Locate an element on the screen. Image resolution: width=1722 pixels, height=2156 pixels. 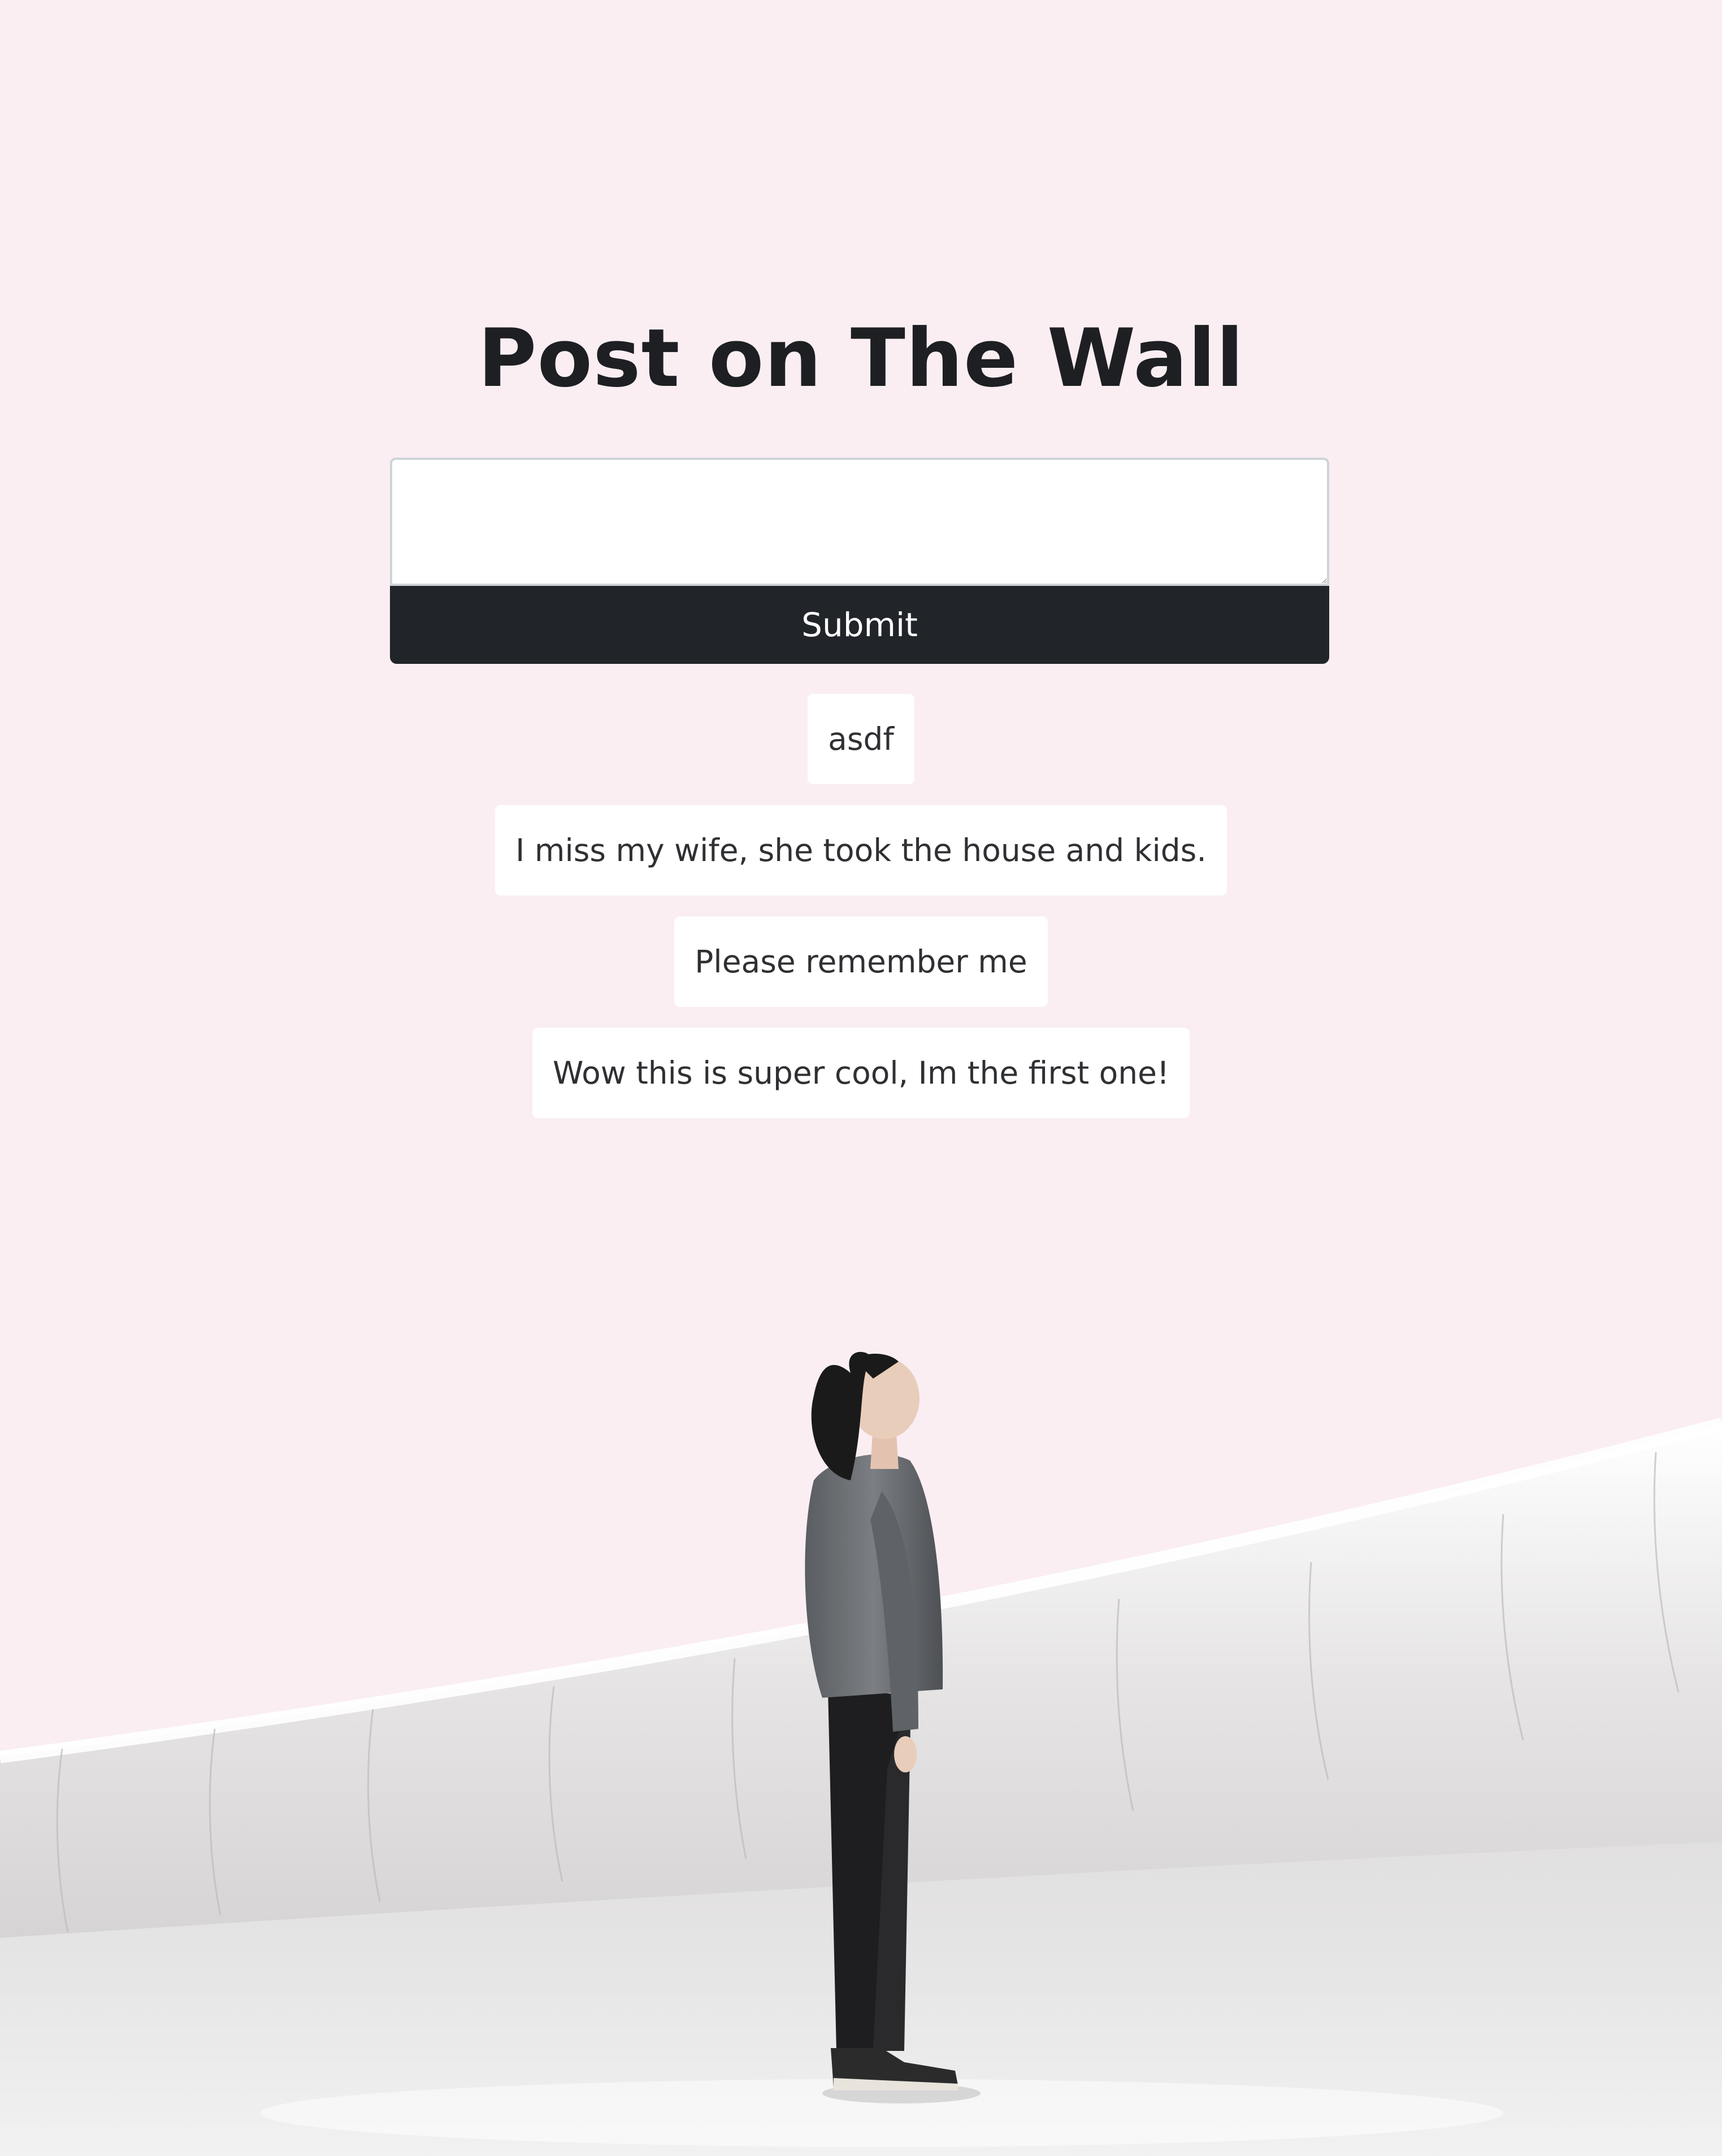
submit-button: Submit is located at coordinates (860, 625).